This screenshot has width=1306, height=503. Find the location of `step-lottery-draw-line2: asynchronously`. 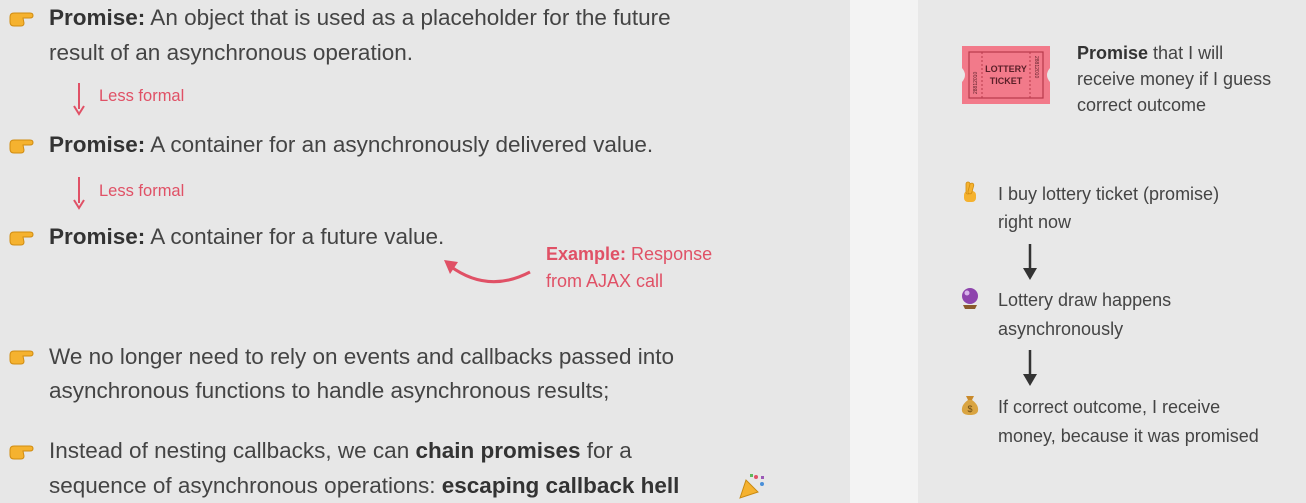

step-lottery-draw-line2: asynchronously is located at coordinates (1061, 329).